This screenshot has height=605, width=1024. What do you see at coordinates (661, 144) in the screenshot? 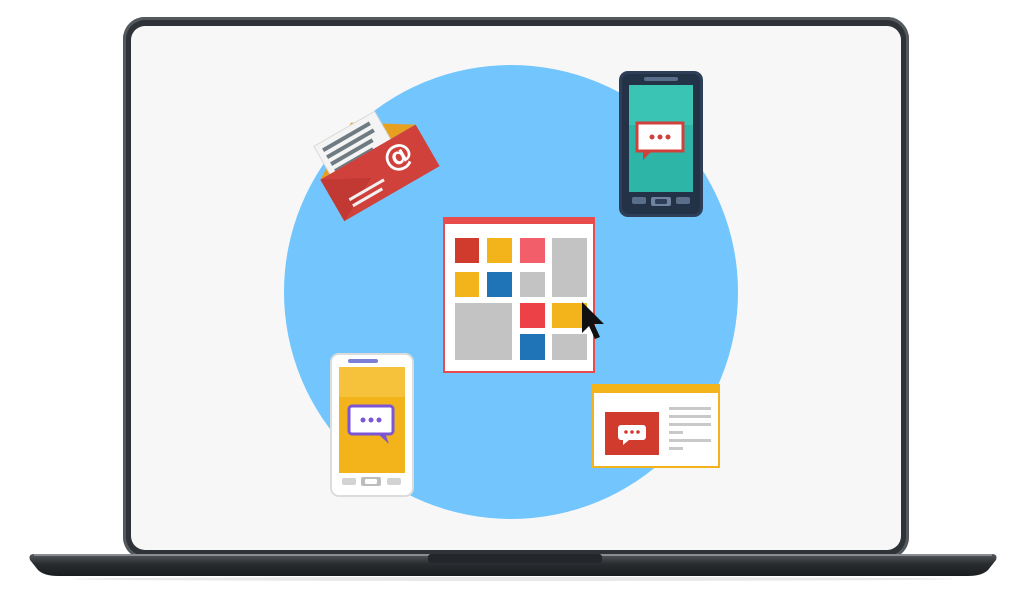
I see `smartphone-dark-chat-icon` at bounding box center [661, 144].